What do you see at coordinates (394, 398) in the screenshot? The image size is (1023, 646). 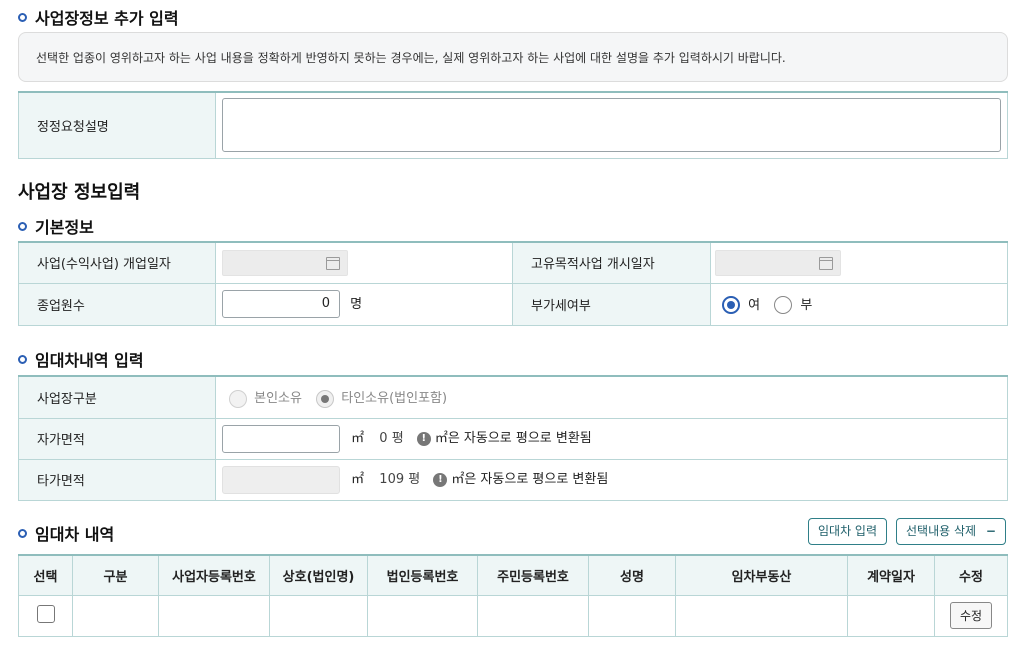 I see `site-other-label: 타인소유(법인포함)` at bounding box center [394, 398].